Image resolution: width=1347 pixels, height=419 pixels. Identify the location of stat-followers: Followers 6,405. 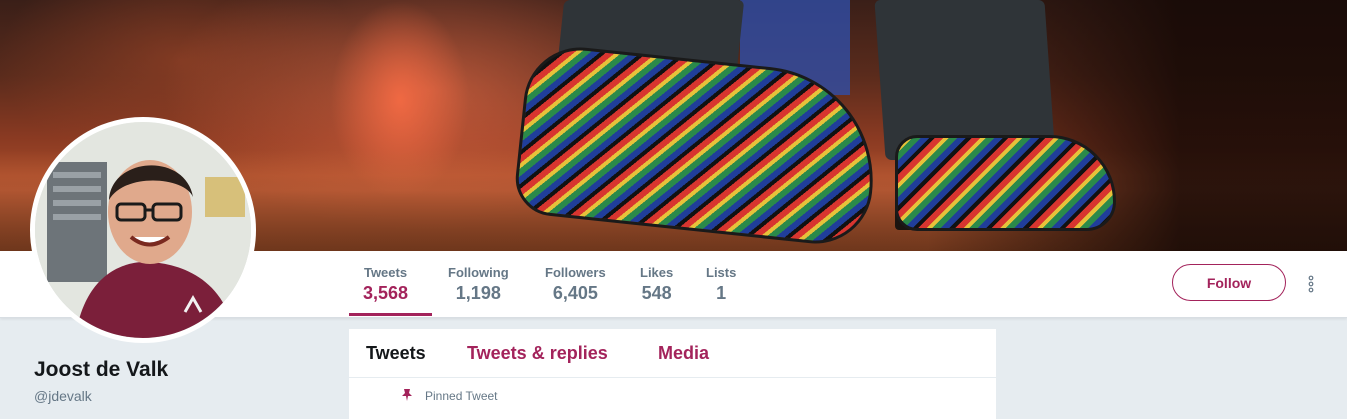
(575, 284).